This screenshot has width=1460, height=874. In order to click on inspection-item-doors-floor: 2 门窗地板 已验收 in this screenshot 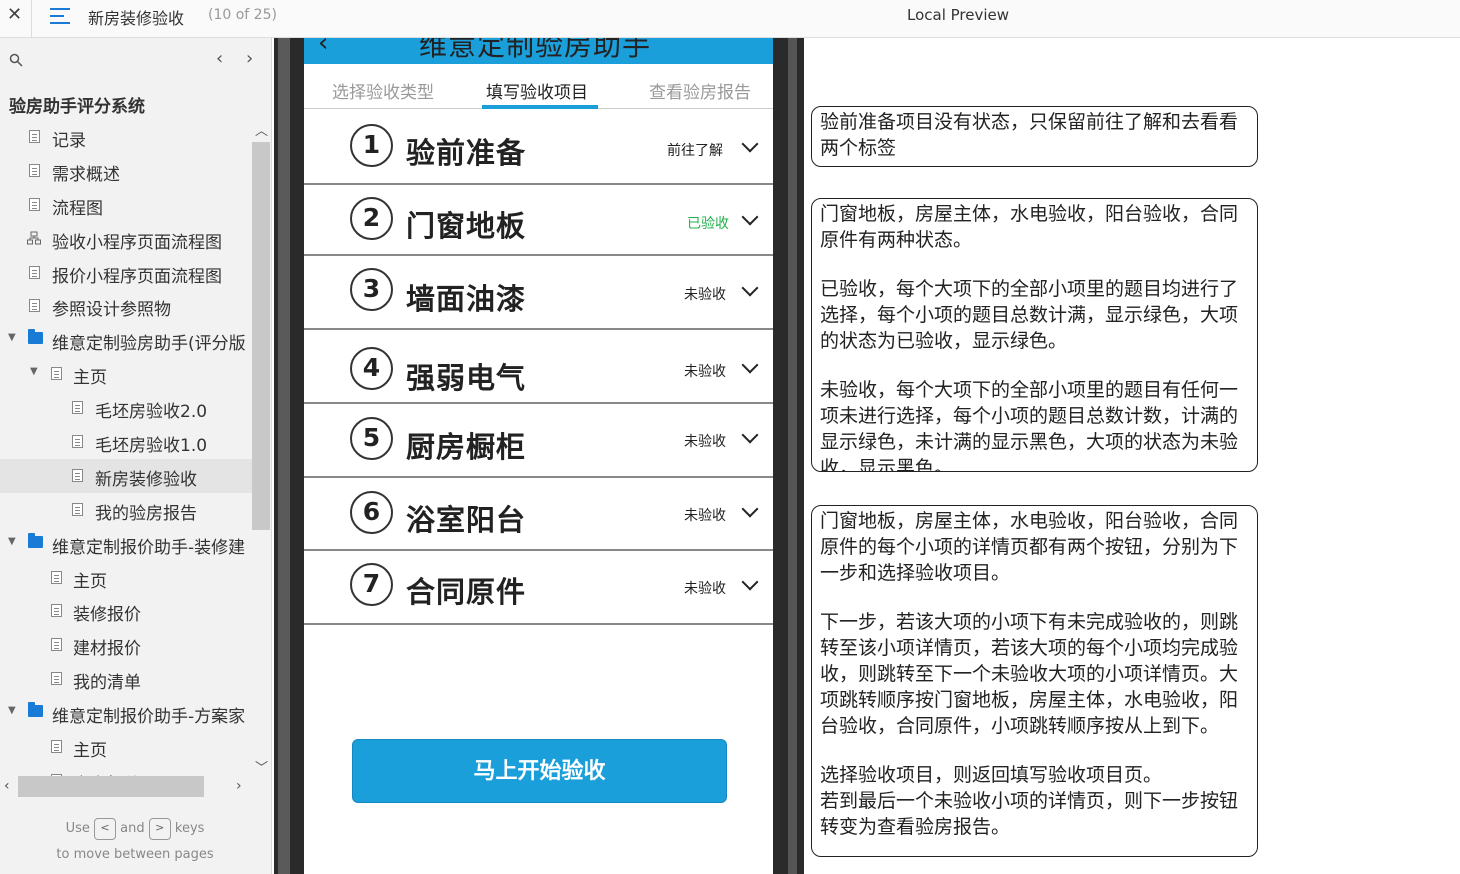, I will do `click(538, 220)`.